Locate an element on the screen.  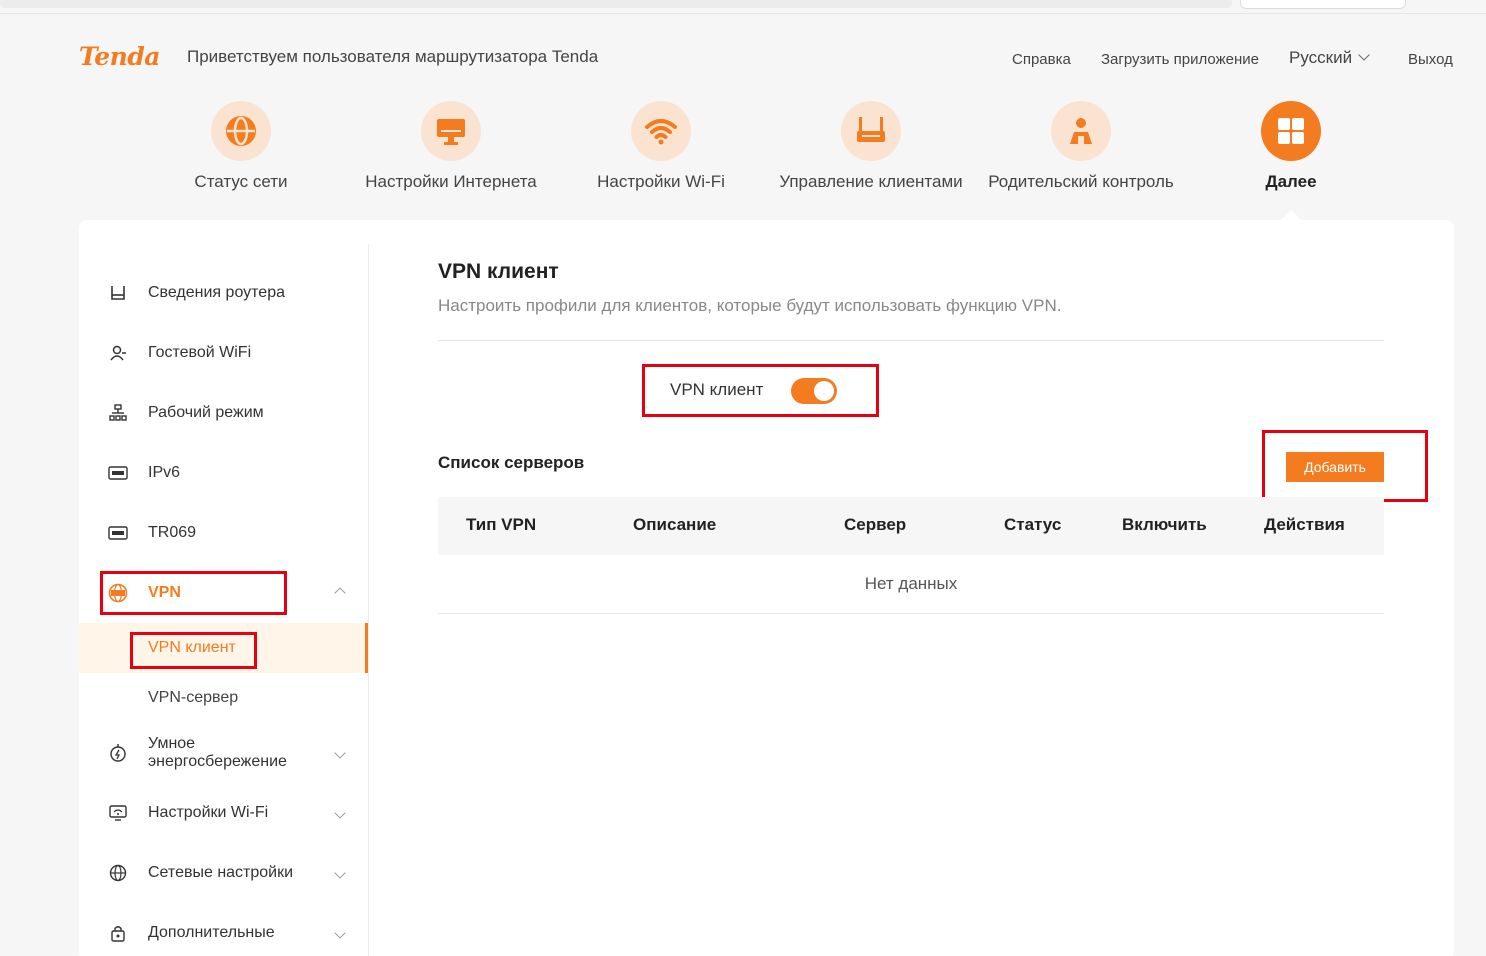
language-select: Русский is located at coordinates (1329, 58).